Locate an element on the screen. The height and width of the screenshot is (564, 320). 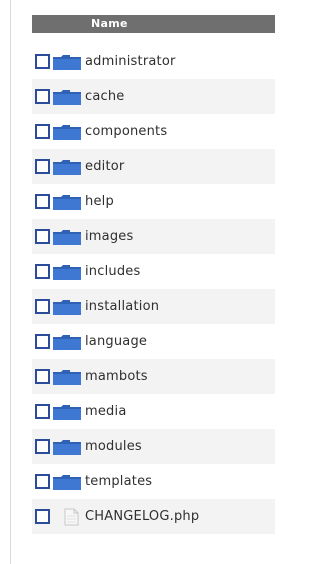
list-item: language is located at coordinates (153, 341).